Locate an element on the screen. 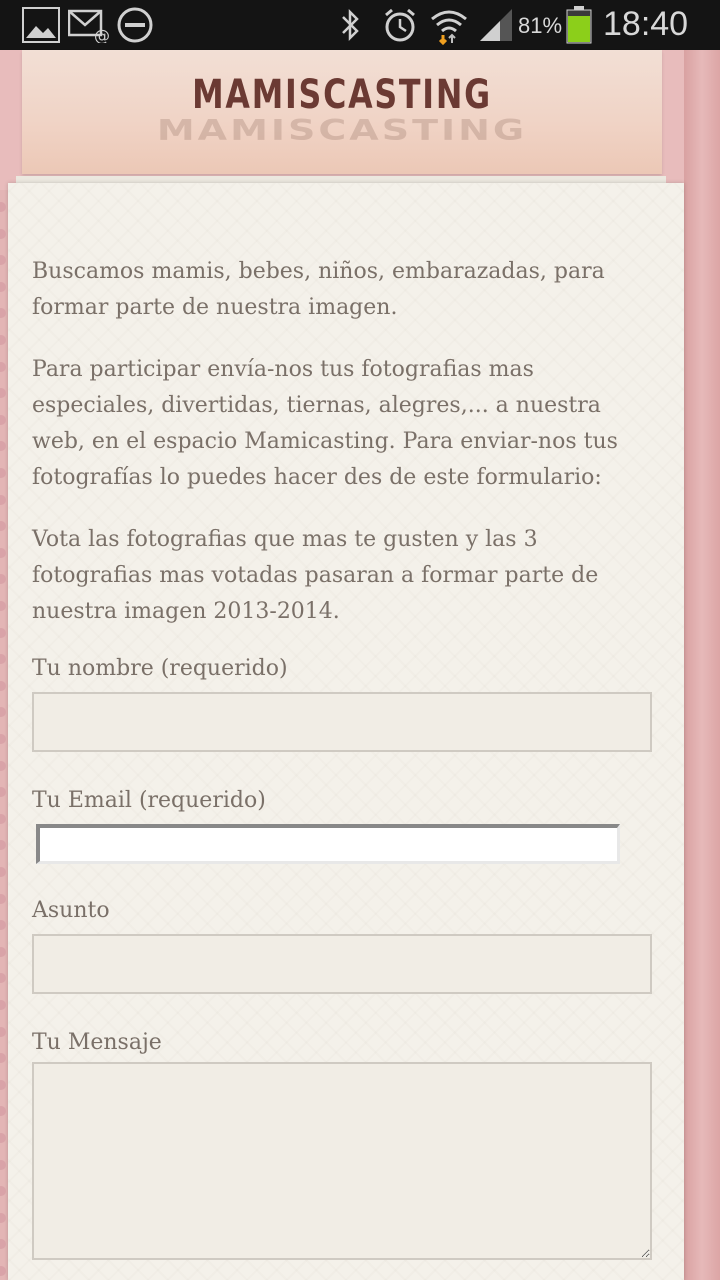 This screenshot has width=720, height=1280. status-bar: @ 81% 18:40 is located at coordinates (360, 25).